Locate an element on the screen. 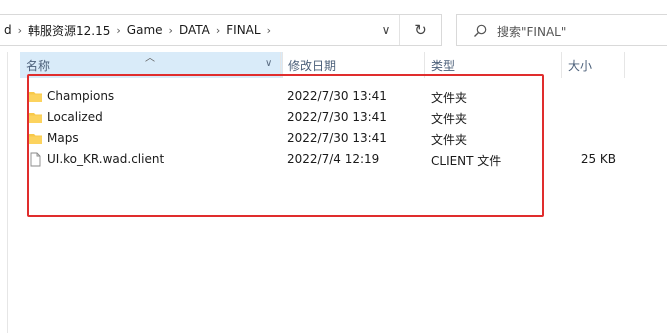  refresh-button: ↻ is located at coordinates (420, 30).